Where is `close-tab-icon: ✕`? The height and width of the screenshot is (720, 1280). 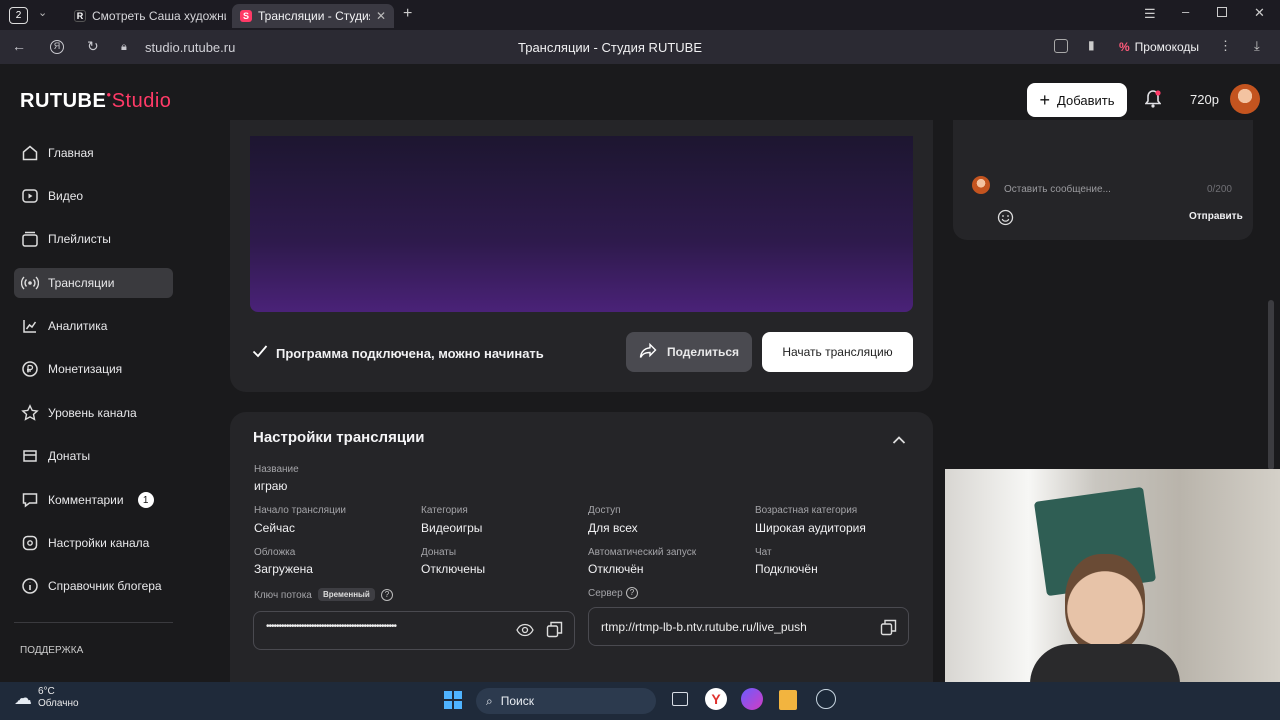
close-tab-icon: ✕ is located at coordinates (381, 16).